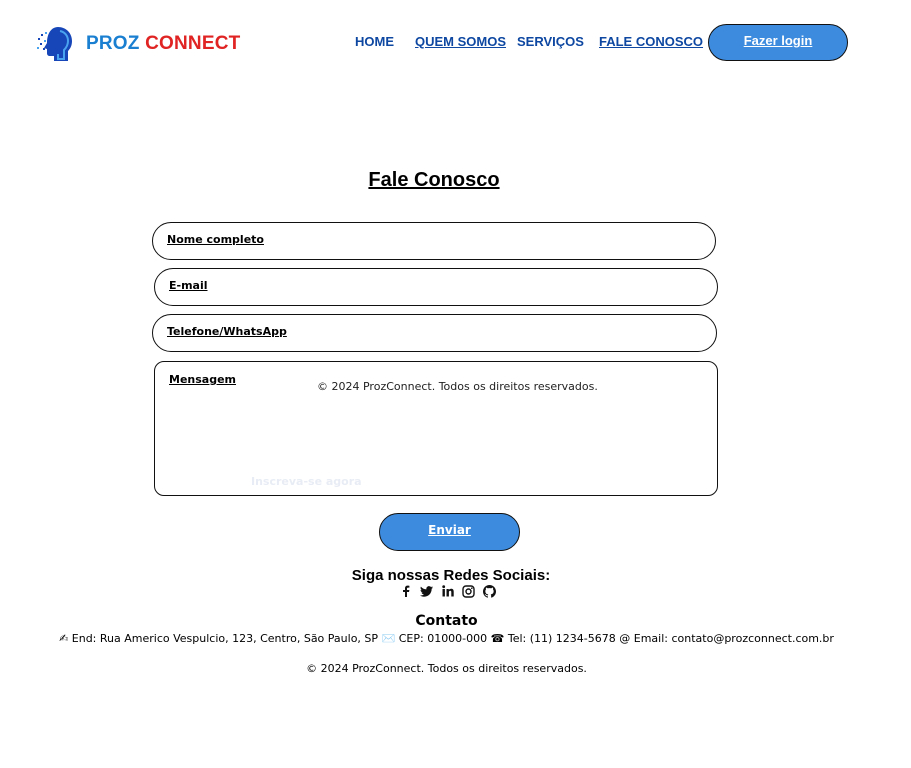  Describe the element at coordinates (436, 287) in the screenshot. I see `email-field: E-mail` at that location.